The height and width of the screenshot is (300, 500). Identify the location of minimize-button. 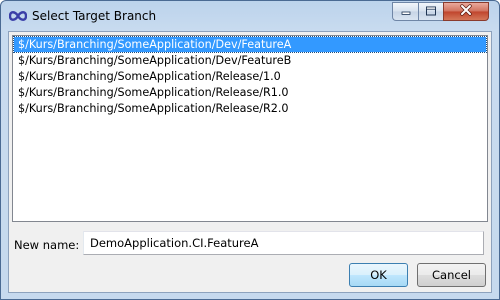
(405, 11).